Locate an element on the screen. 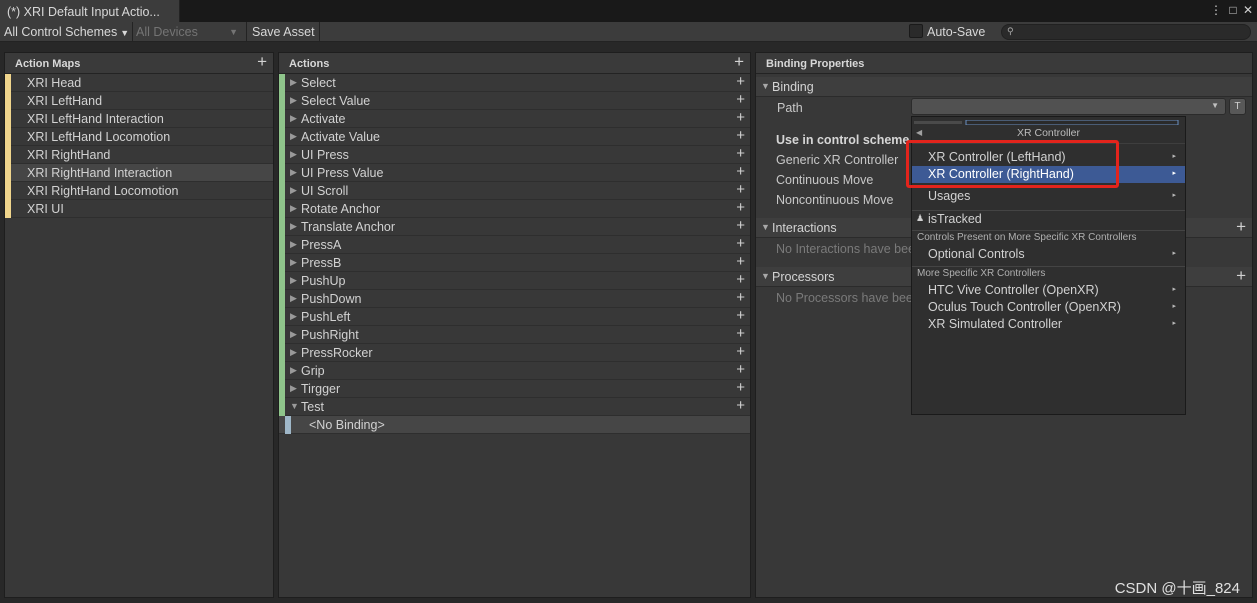 This screenshot has height=603, width=1257. action-map-label: XRI Head is located at coordinates (54, 83).